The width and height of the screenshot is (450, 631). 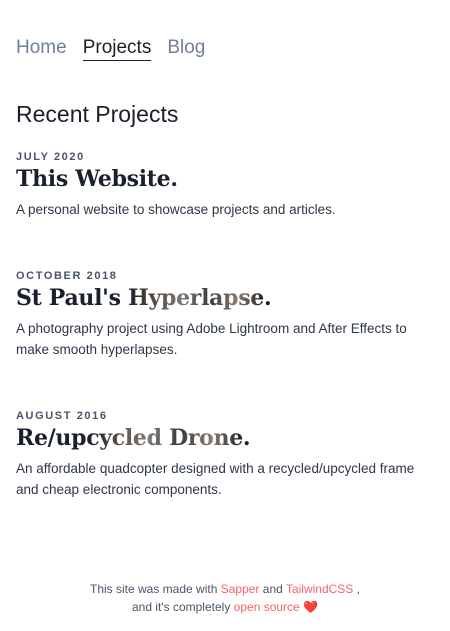 I want to click on footer-text: and, so click(x=272, y=589).